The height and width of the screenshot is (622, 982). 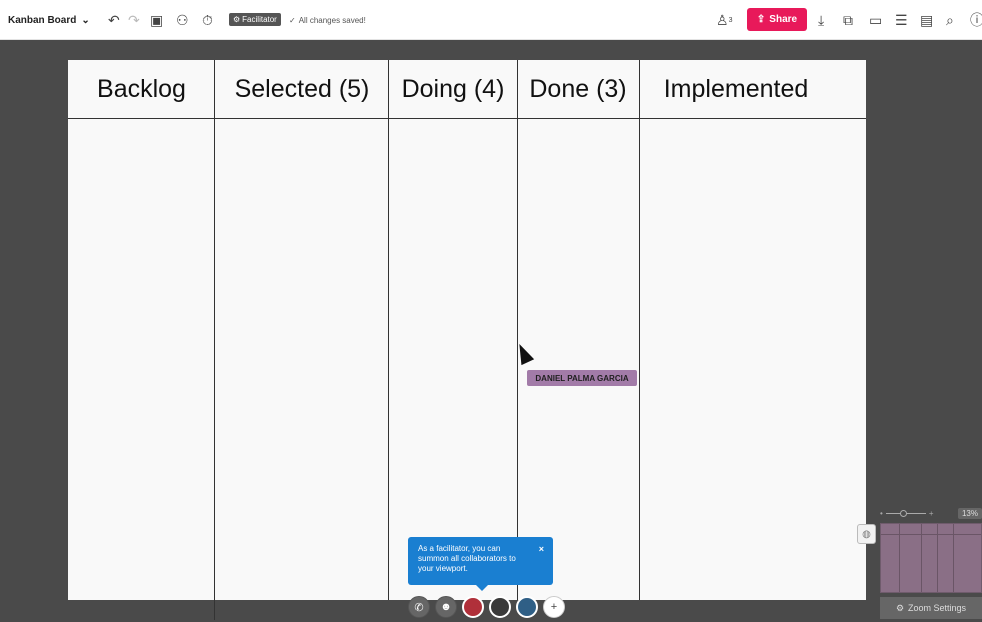 I want to click on minimap-header-line, so click(x=931, y=534).